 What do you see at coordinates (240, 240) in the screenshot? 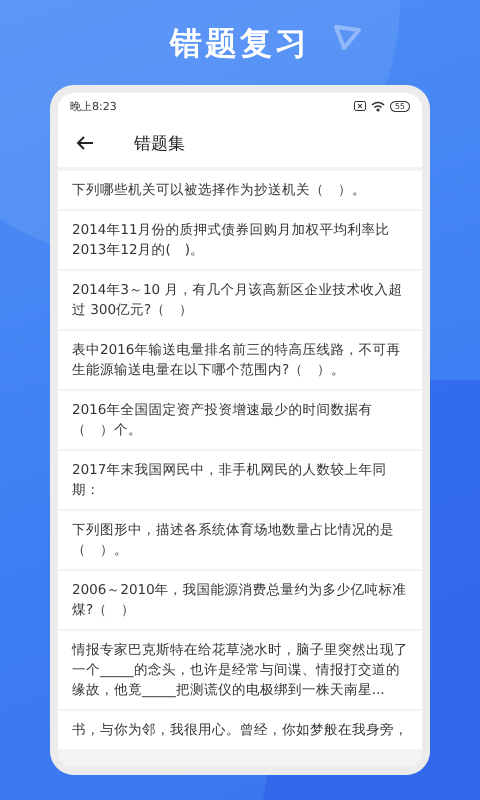
I see `question-item: 2014年11月份的质押式债券回购月加权平均利率比2013年12月的( )。` at bounding box center [240, 240].